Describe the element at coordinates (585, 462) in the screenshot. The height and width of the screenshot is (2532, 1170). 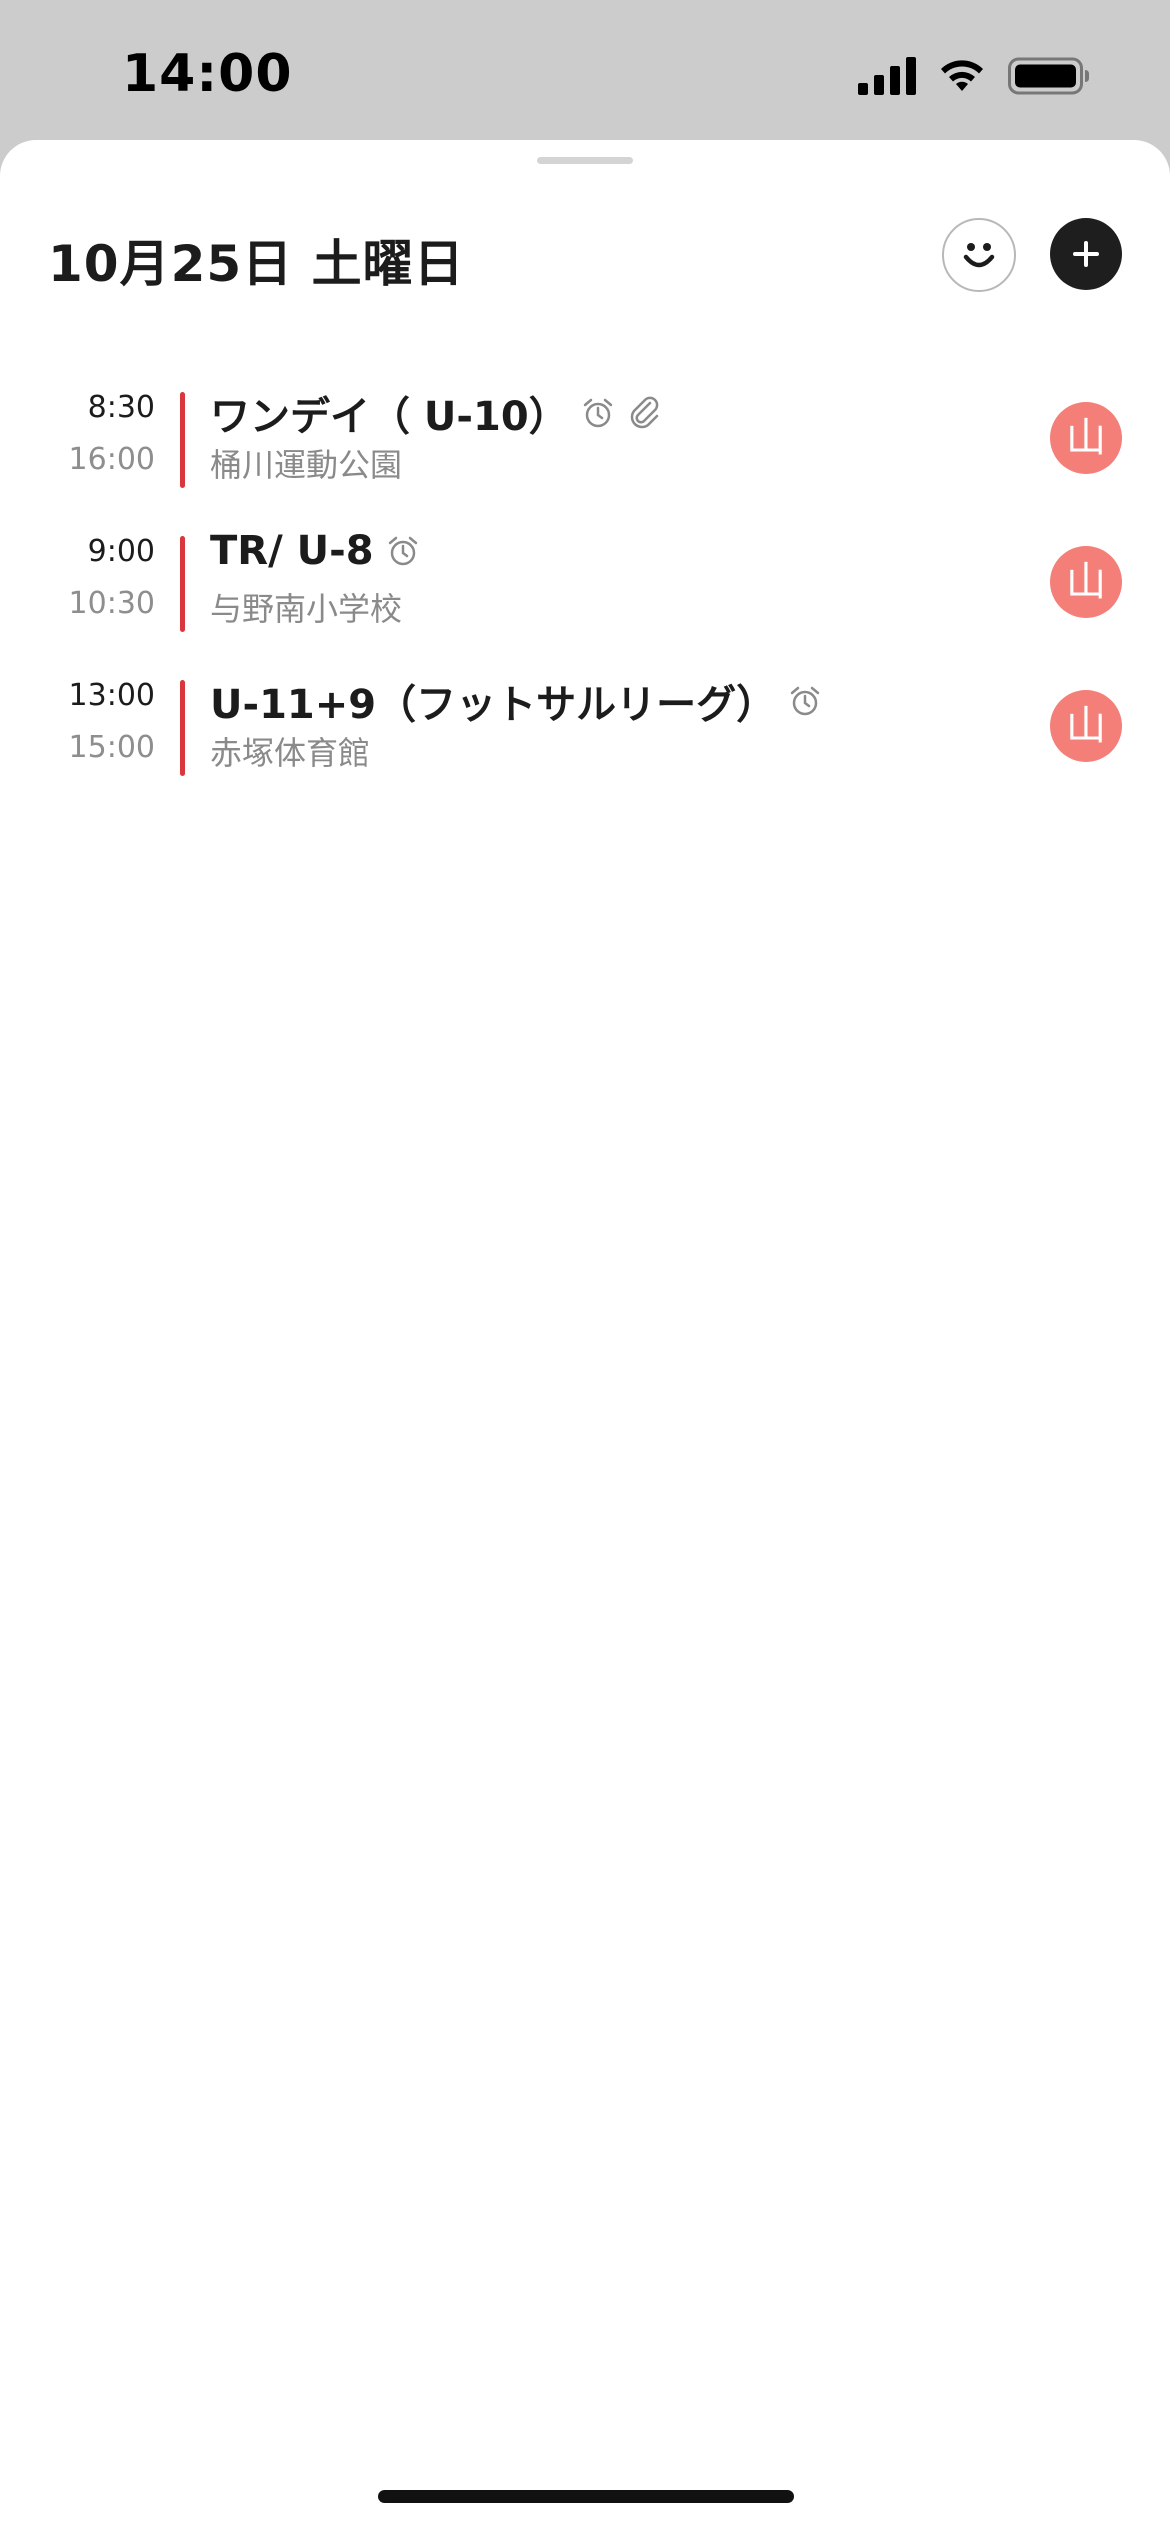
I see `event-row: 8:30 16:00 ワンデイ（ U-10） 桶川運動公園 山` at that location.